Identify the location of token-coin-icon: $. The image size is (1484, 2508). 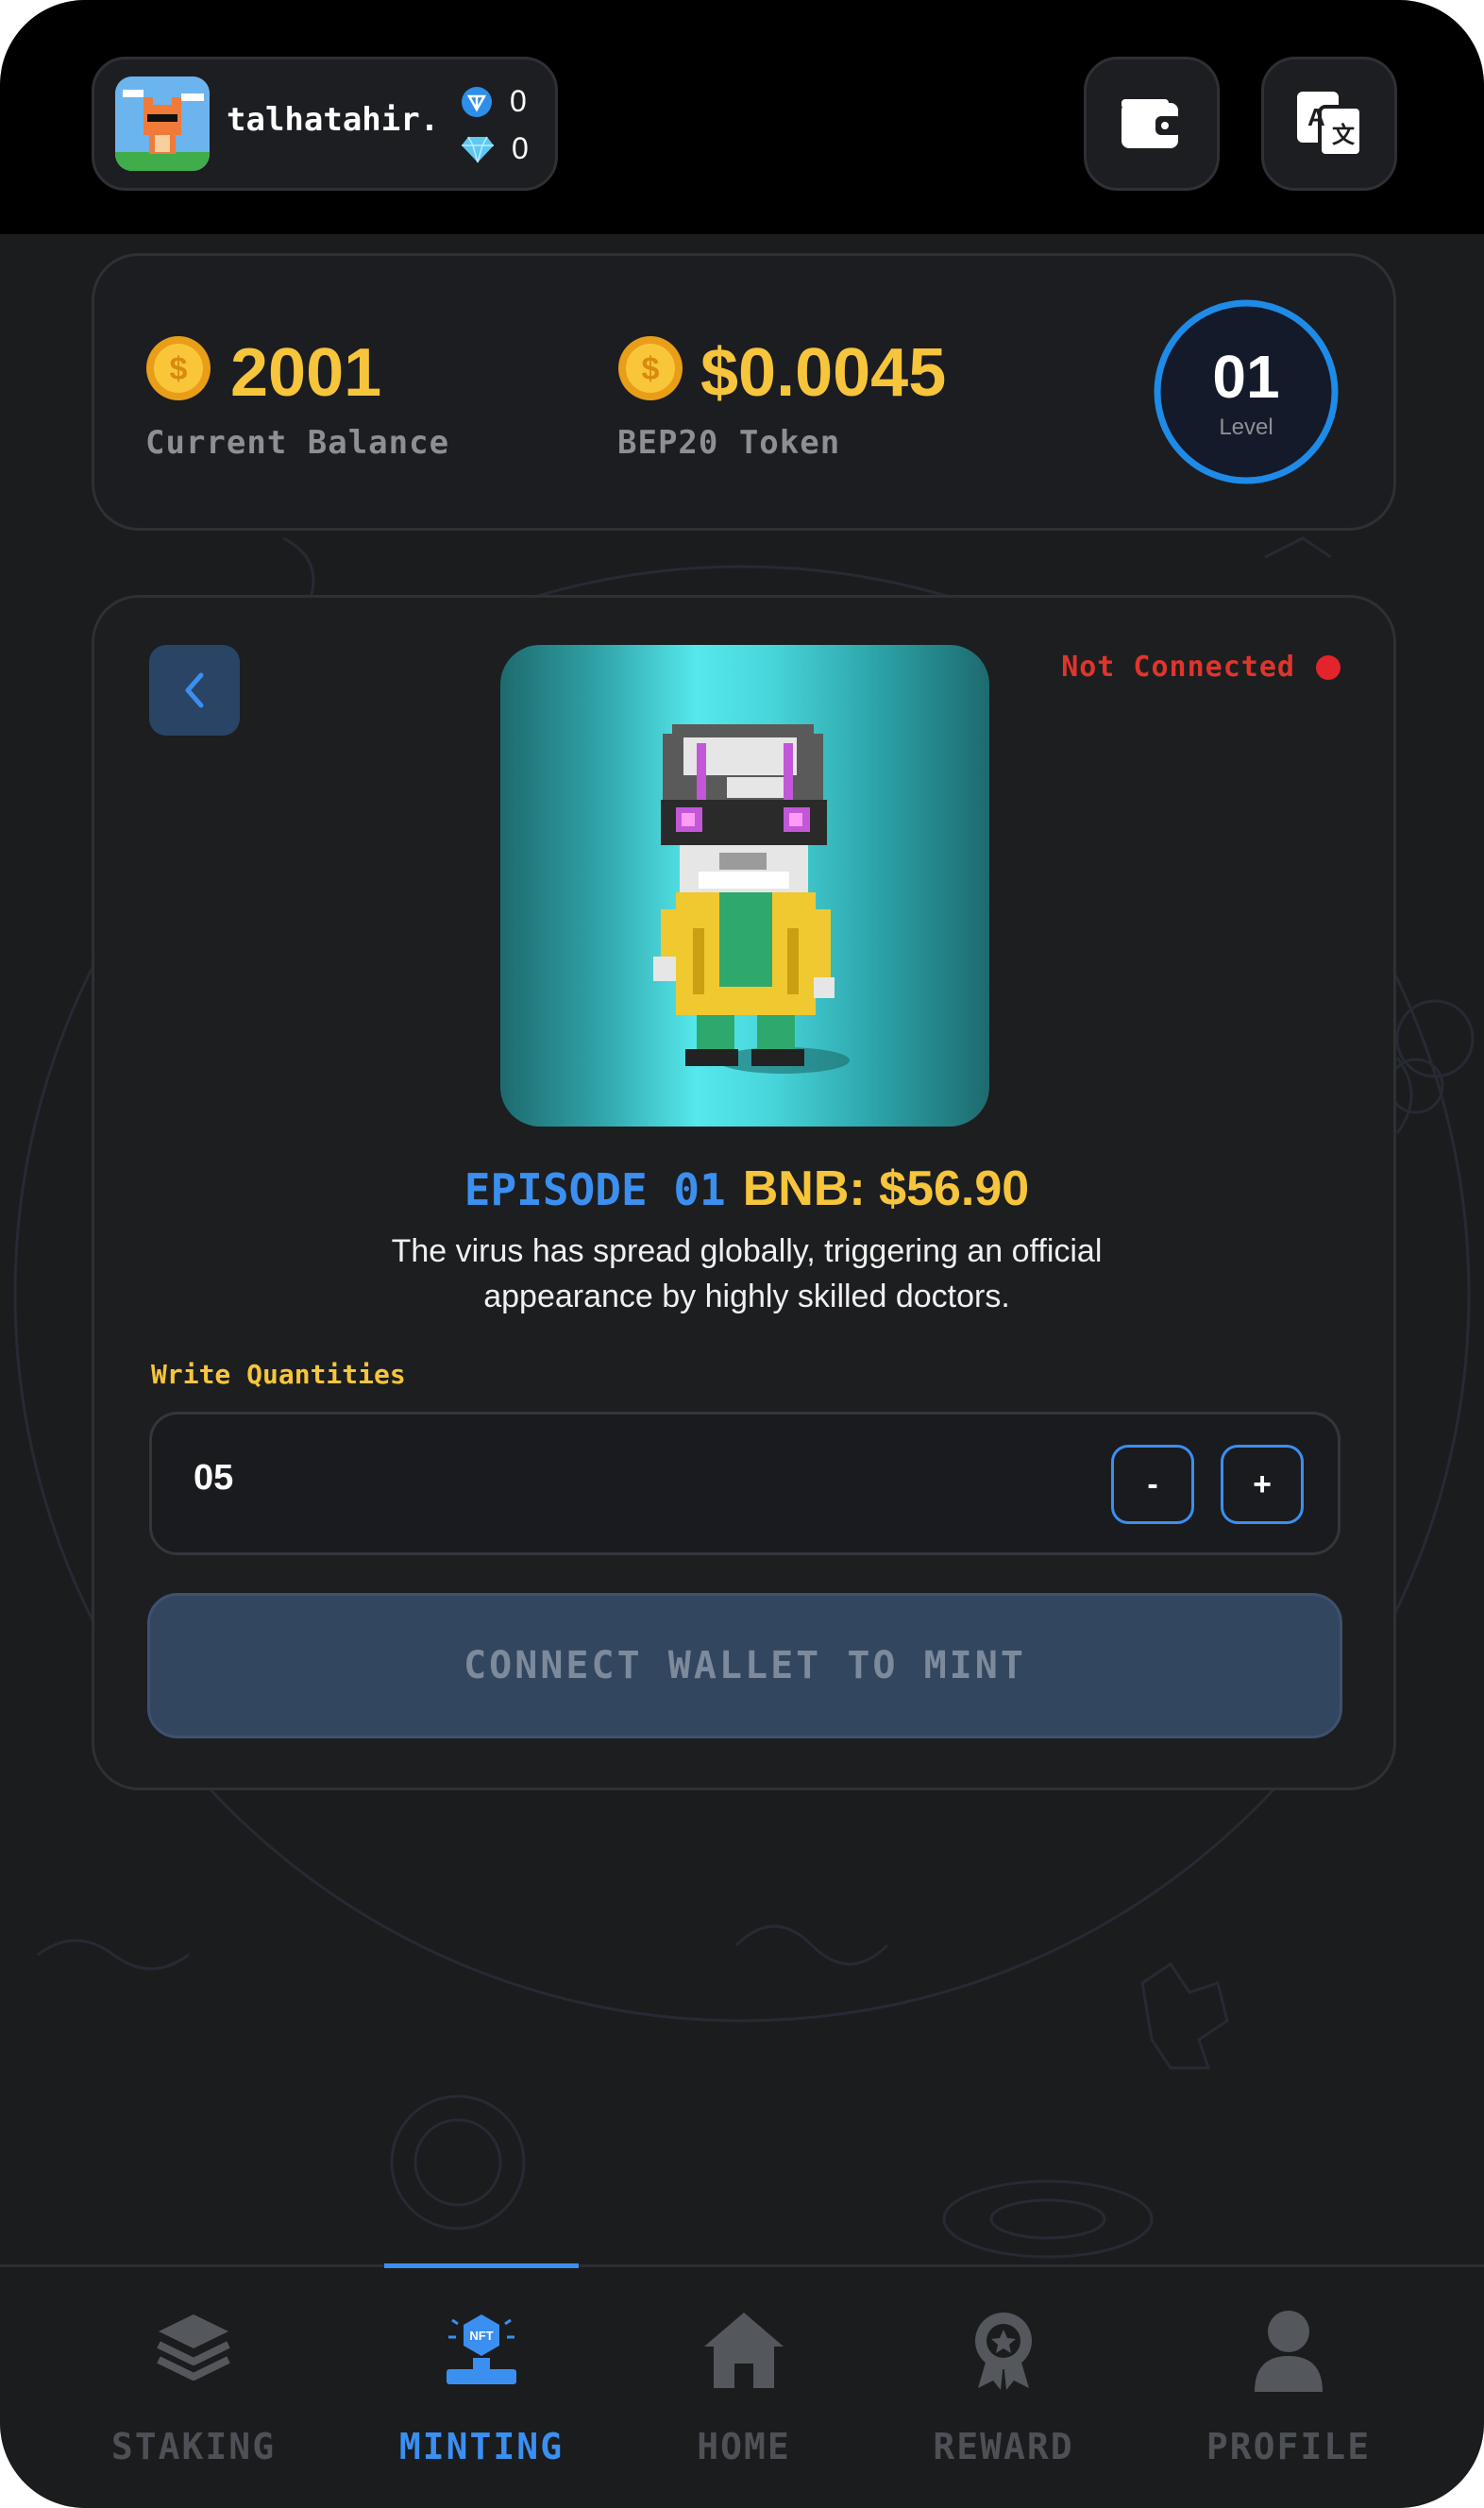
(650, 368).